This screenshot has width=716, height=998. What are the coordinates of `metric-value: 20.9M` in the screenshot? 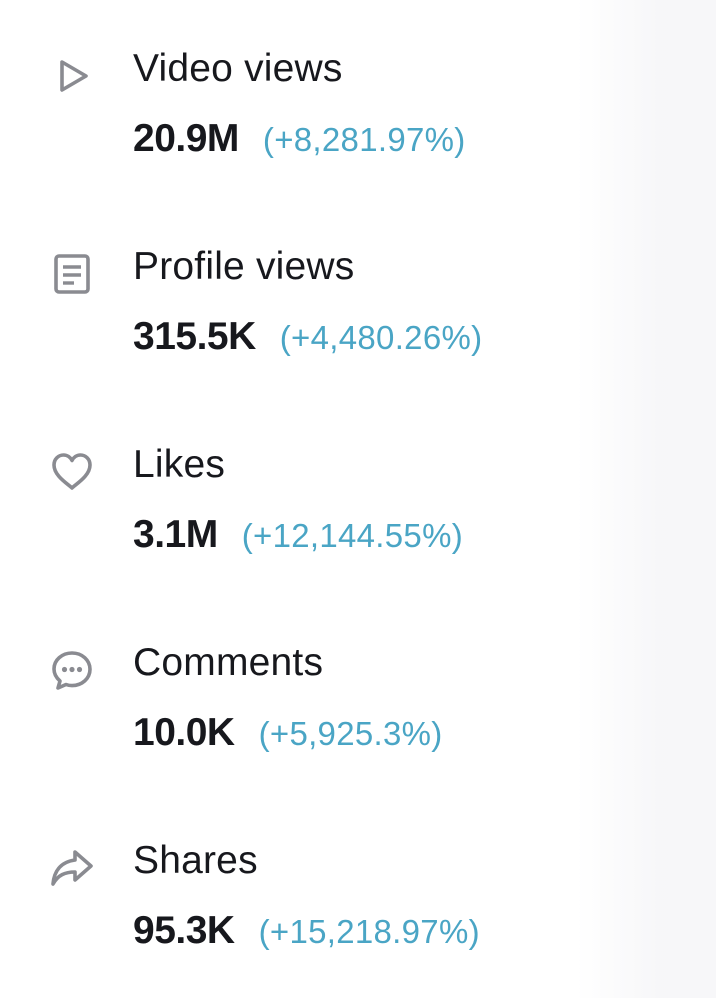 It's located at (186, 138).